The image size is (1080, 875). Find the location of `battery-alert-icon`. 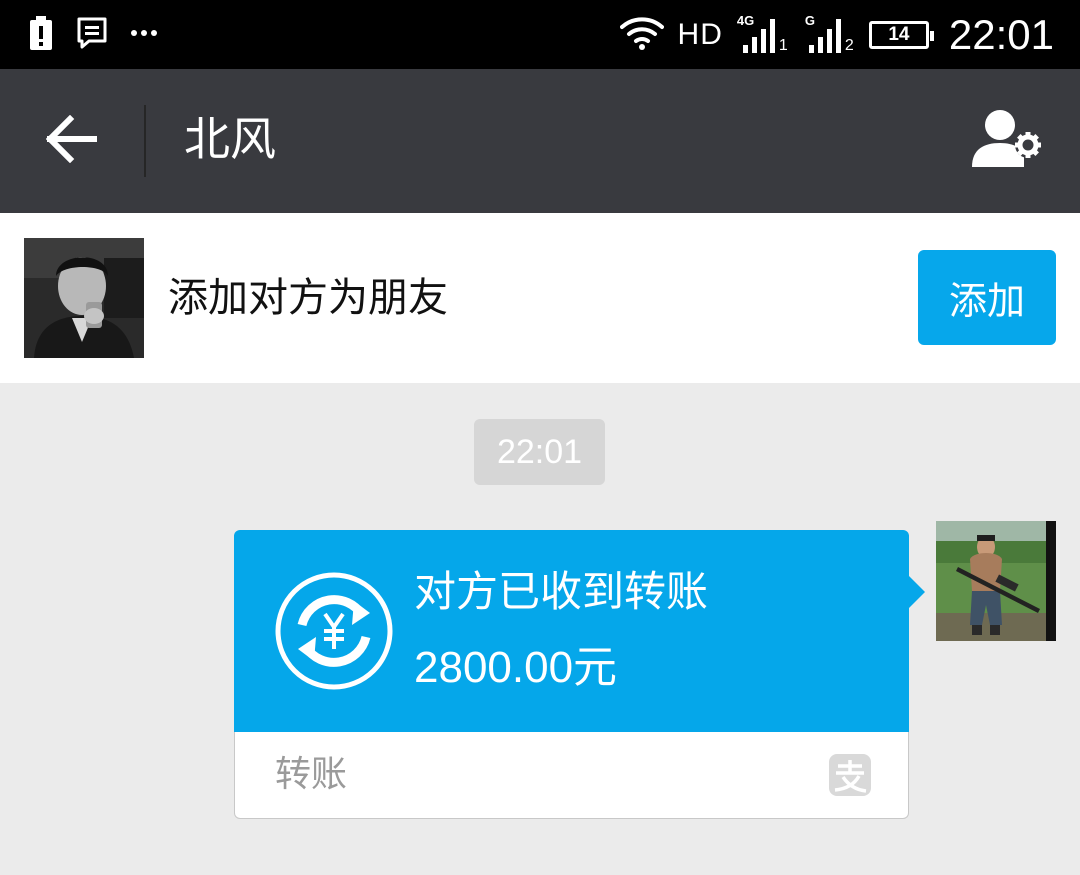

battery-alert-icon is located at coordinates (41, 35).